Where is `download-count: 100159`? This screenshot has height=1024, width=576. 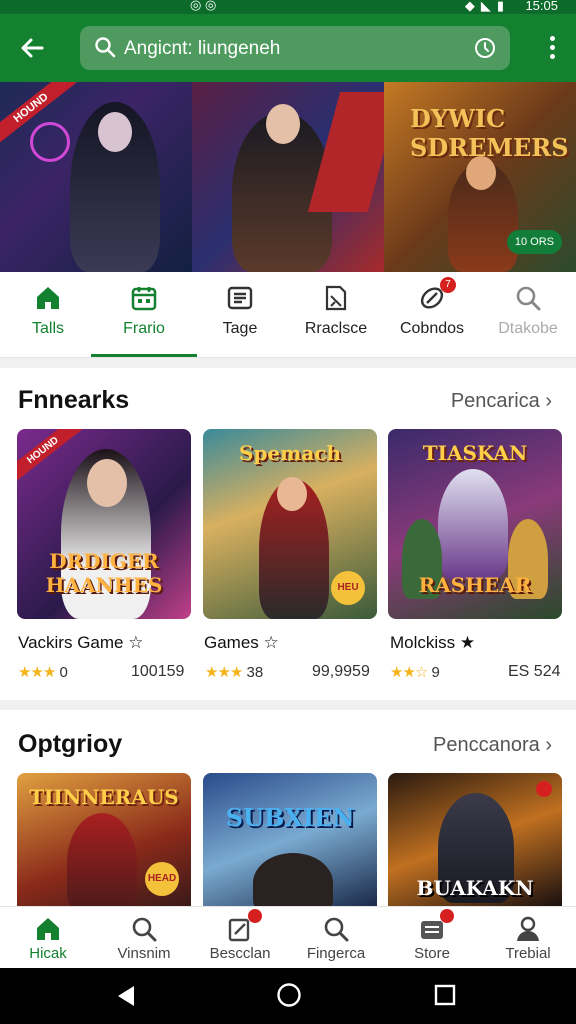 download-count: 100159 is located at coordinates (158, 671).